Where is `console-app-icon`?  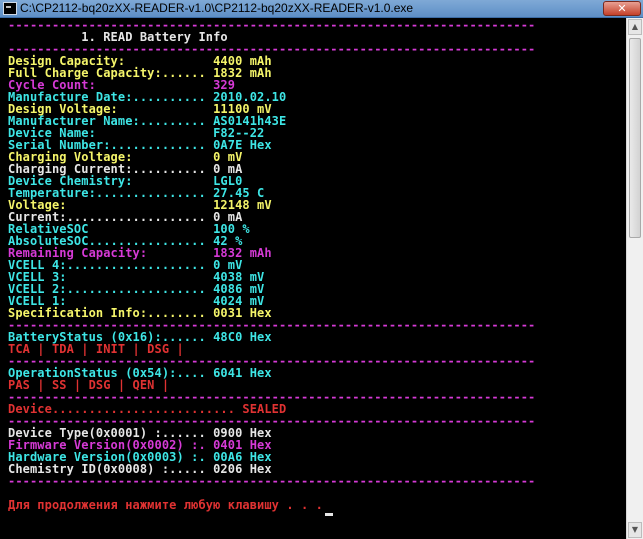 console-app-icon is located at coordinates (10, 8).